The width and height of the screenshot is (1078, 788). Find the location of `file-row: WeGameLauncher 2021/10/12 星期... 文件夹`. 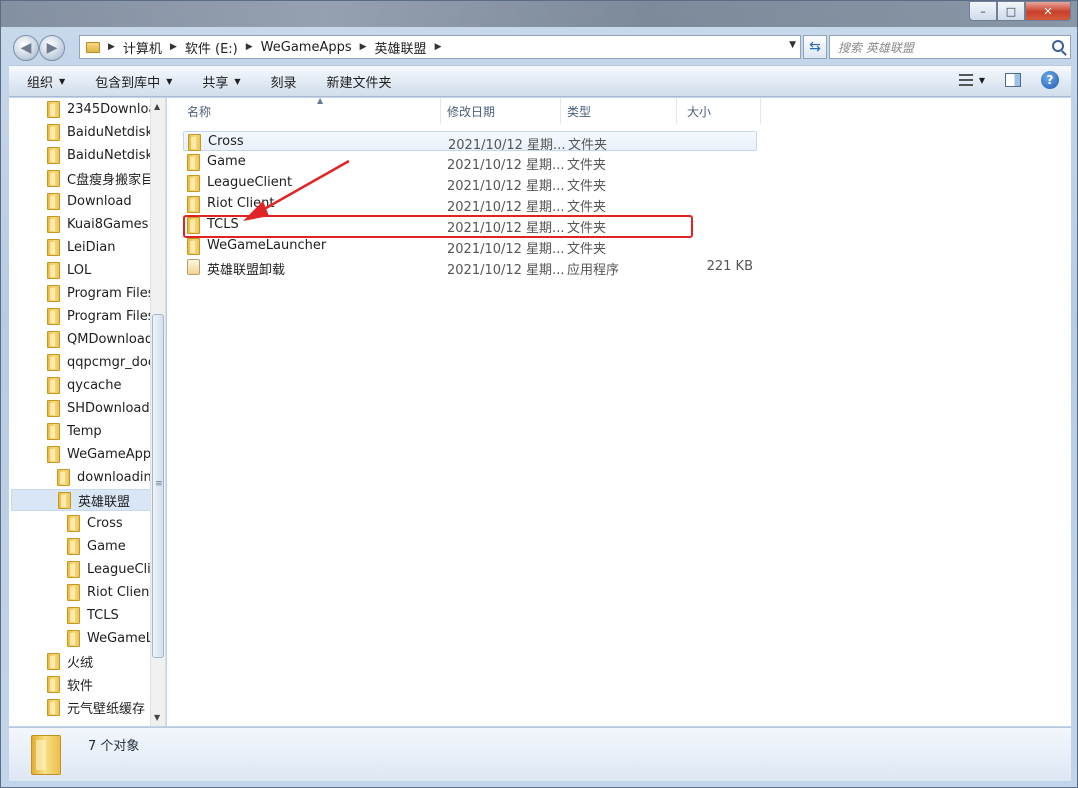

file-row: WeGameLauncher 2021/10/12 星期... 文件夹 is located at coordinates (470, 246).